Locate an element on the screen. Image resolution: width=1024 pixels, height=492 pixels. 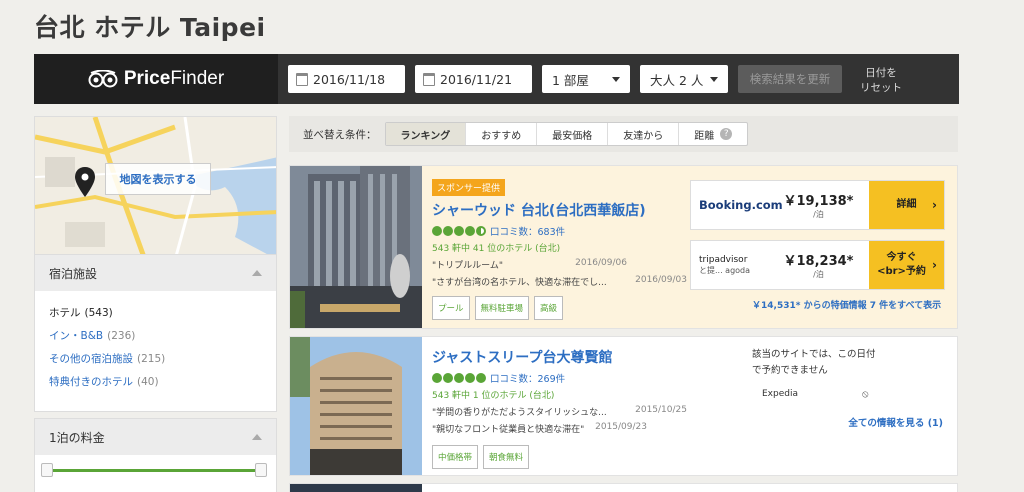
hotel-result-card is located at coordinates (623, 487).